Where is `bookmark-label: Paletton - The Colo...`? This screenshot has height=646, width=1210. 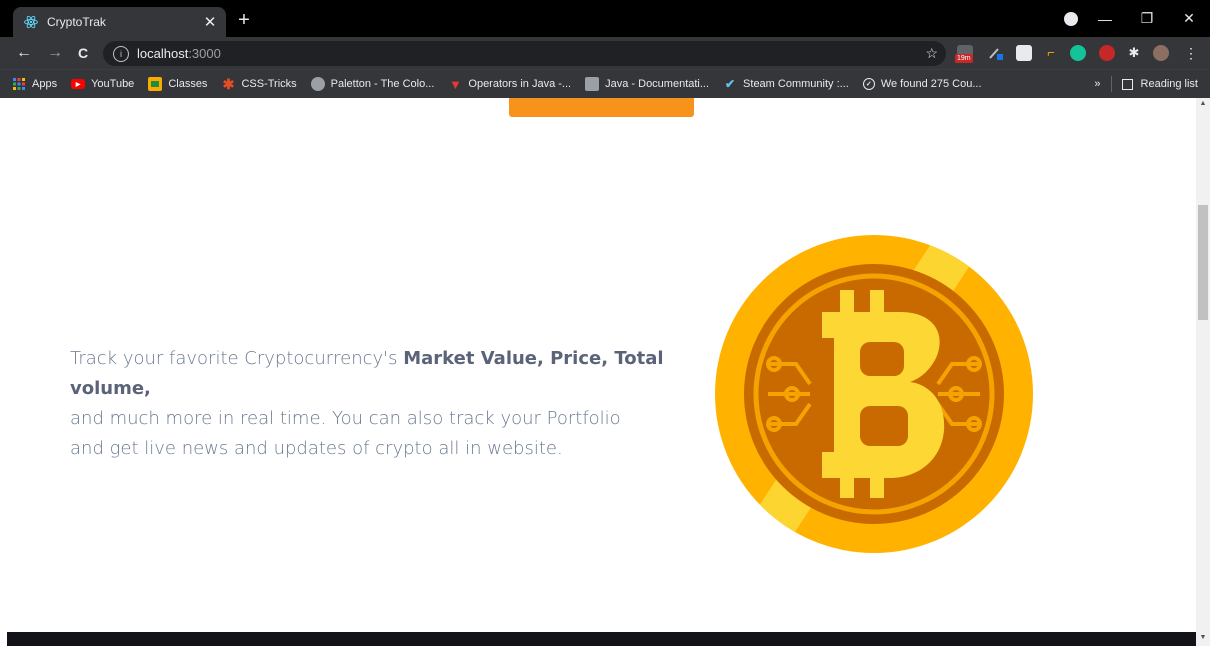
bookmark-label: Paletton - The Colo... is located at coordinates (382, 84).